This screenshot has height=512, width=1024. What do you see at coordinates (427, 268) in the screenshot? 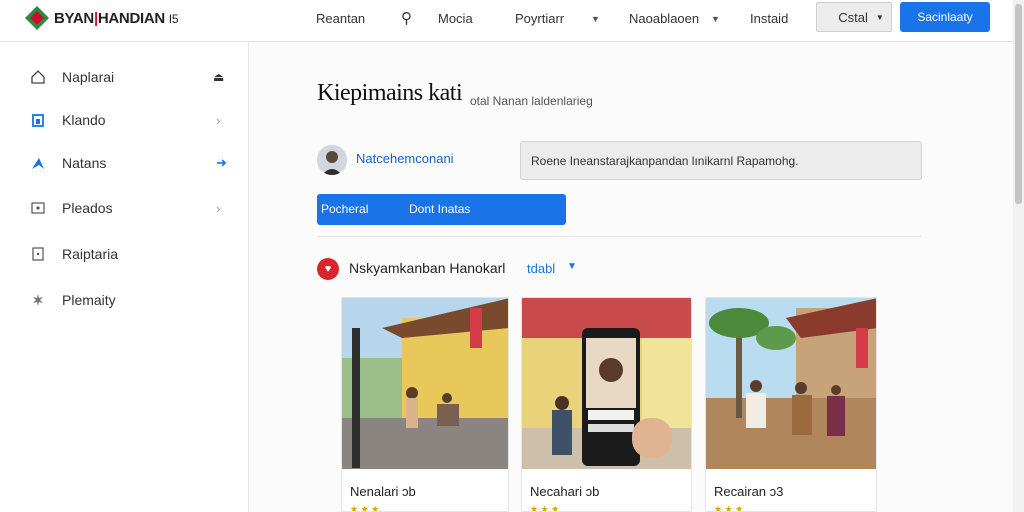
I see `section-title: Nskyamkanban Hanokarl` at bounding box center [427, 268].